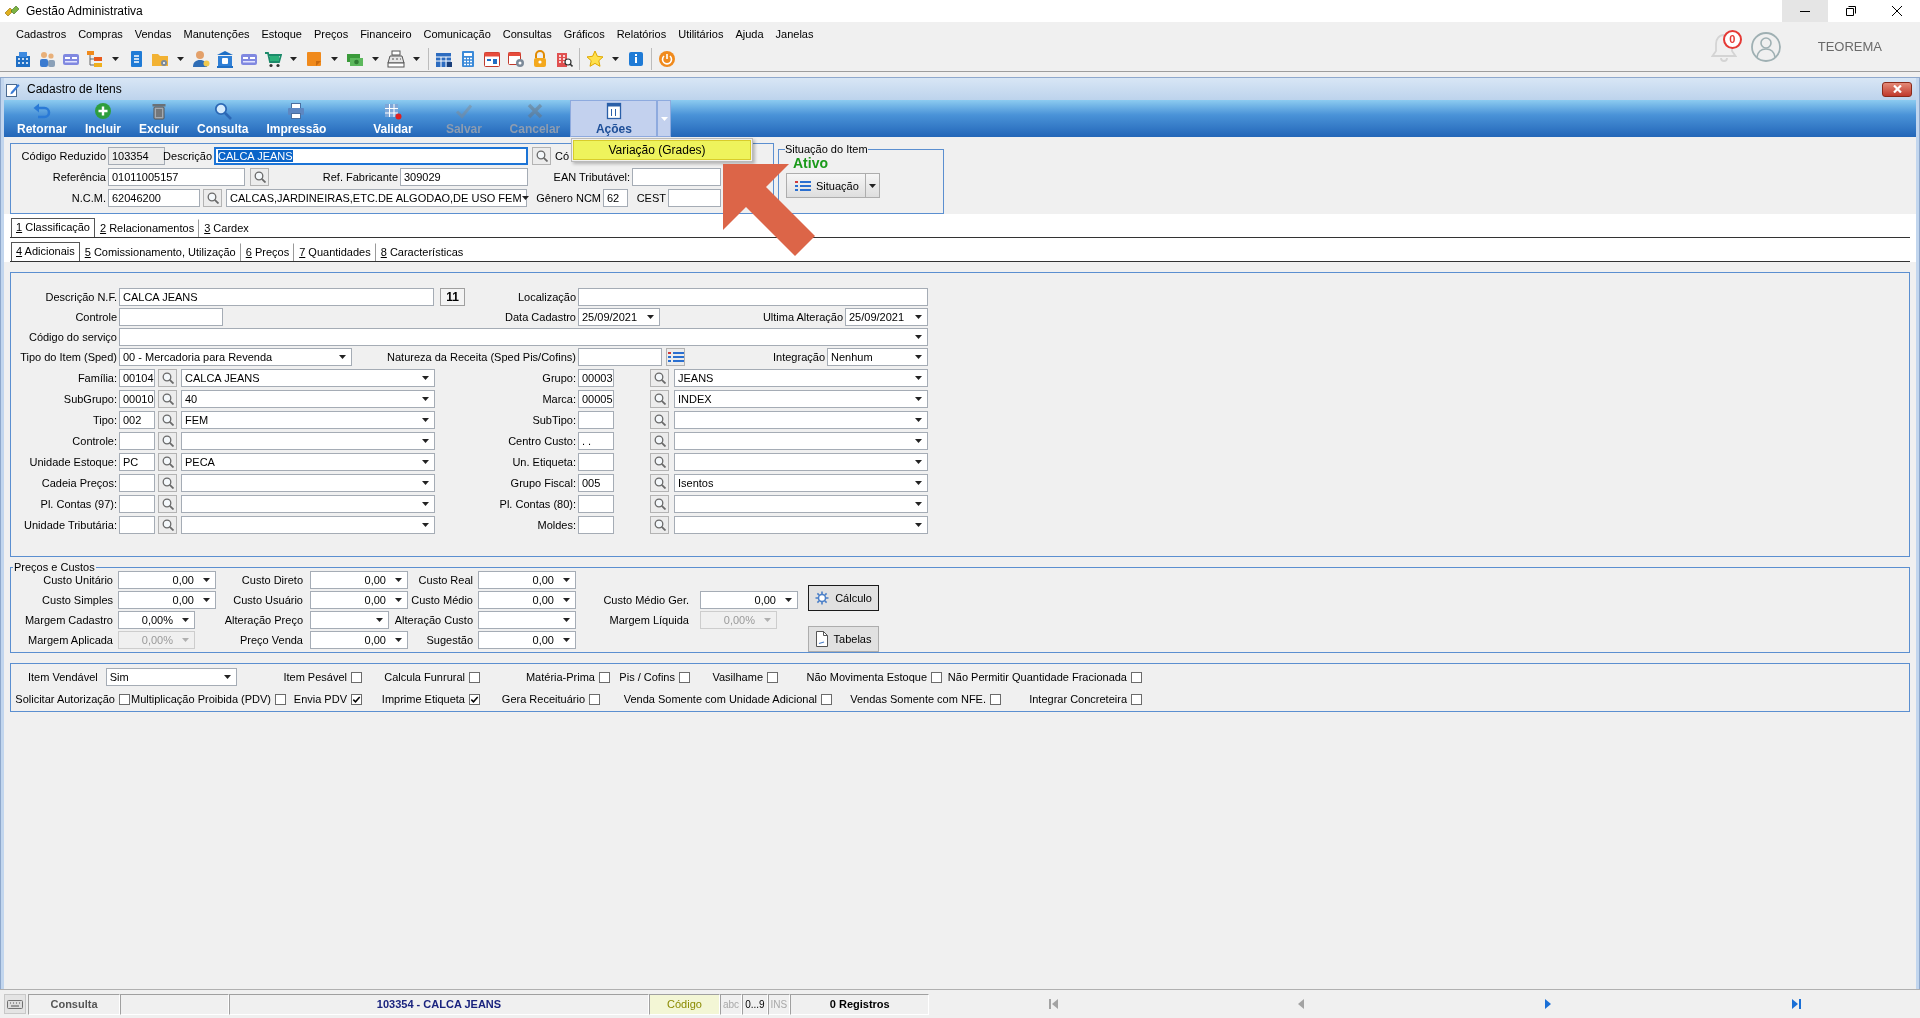 This screenshot has height=1018, width=1920. What do you see at coordinates (47, 58) in the screenshot?
I see `people-icon` at bounding box center [47, 58].